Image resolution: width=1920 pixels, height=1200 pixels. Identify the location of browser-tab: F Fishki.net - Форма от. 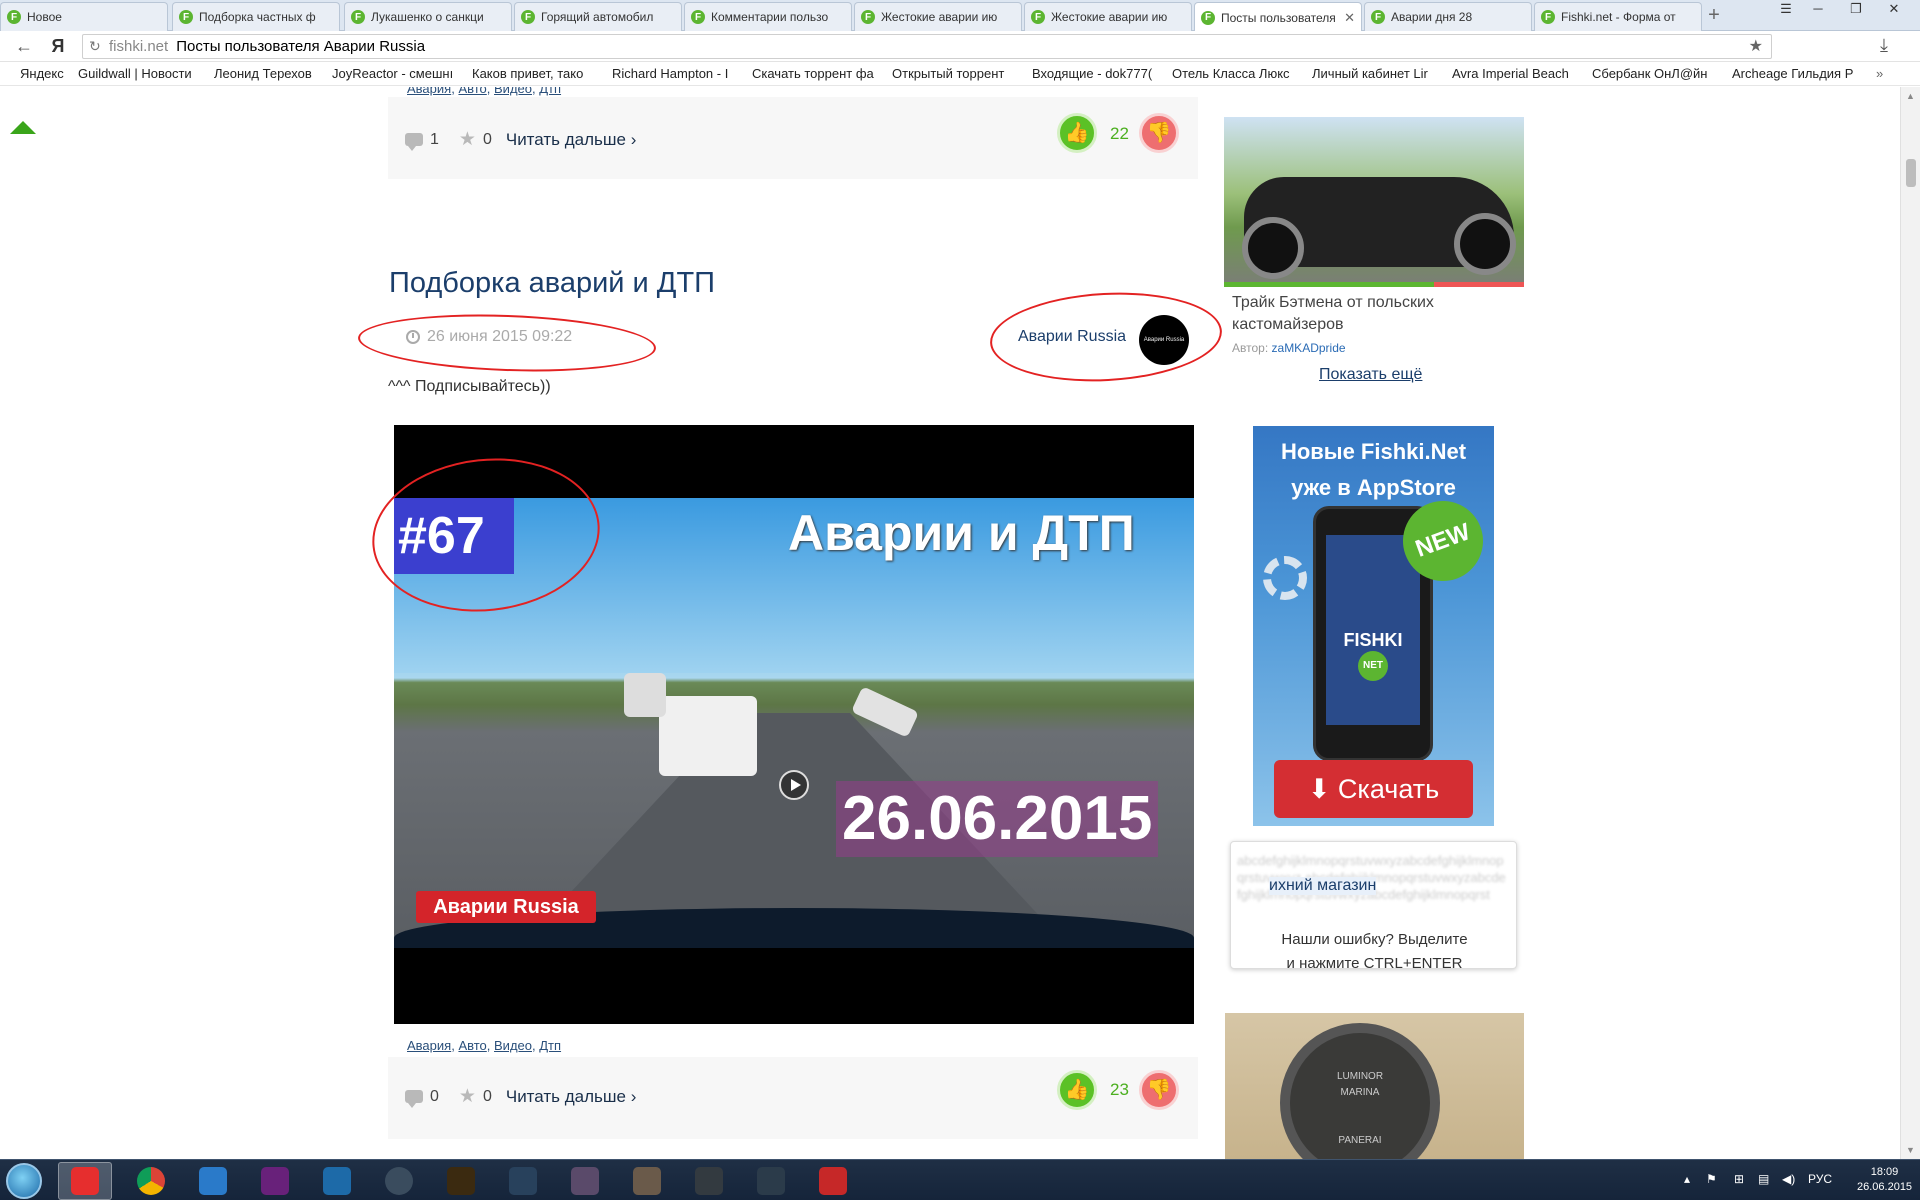
(1618, 16).